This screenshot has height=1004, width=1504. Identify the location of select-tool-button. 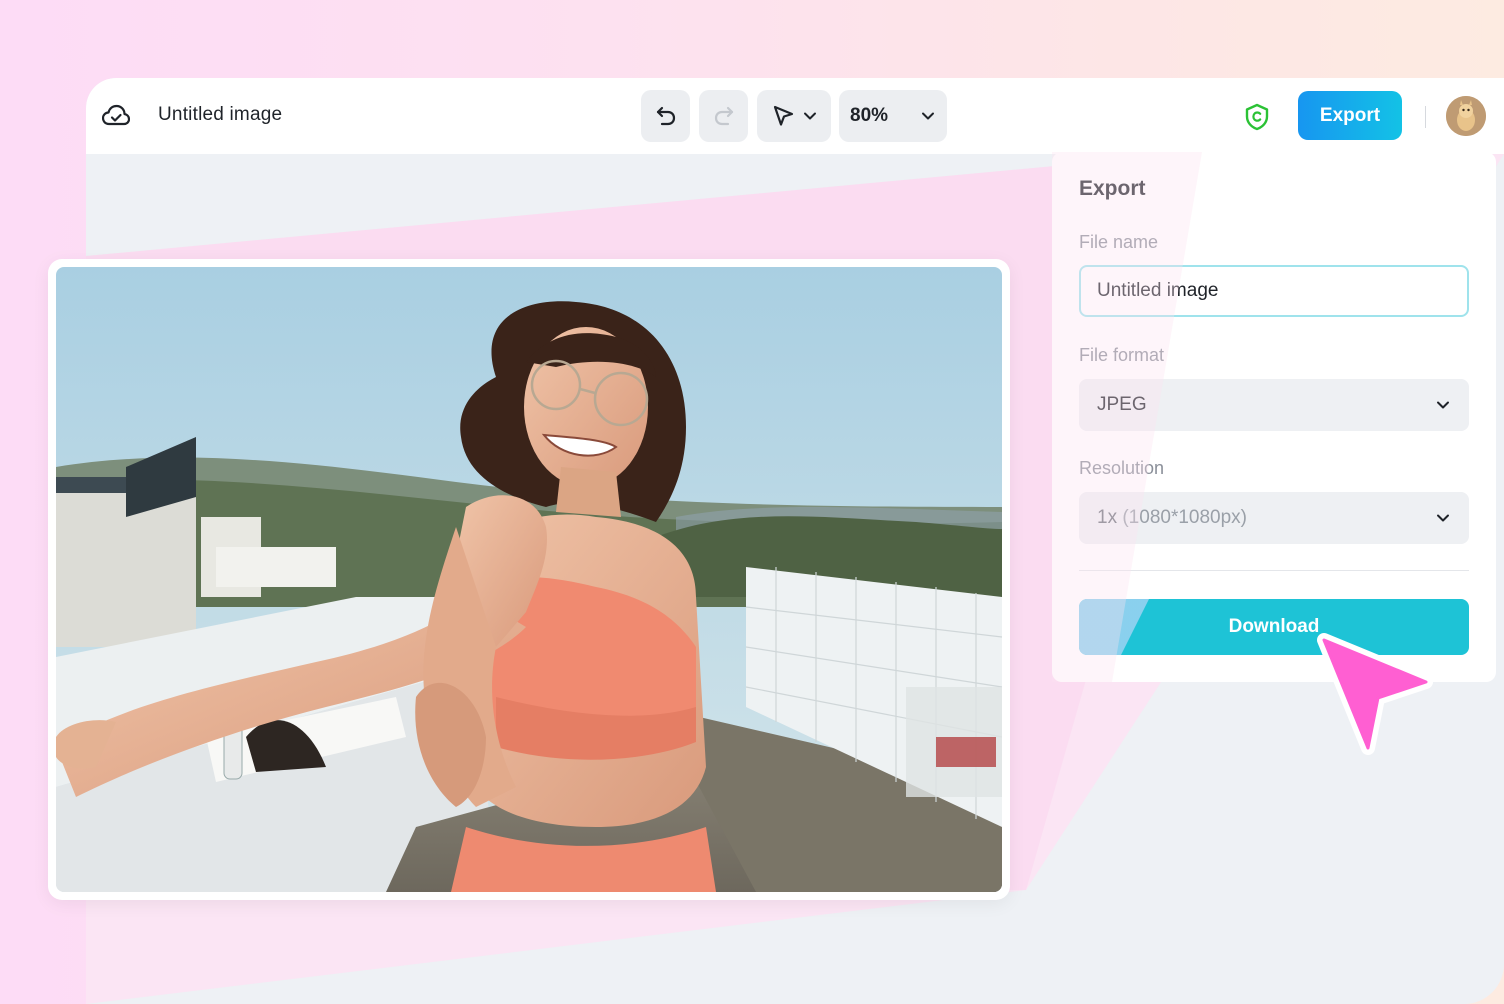
(794, 116).